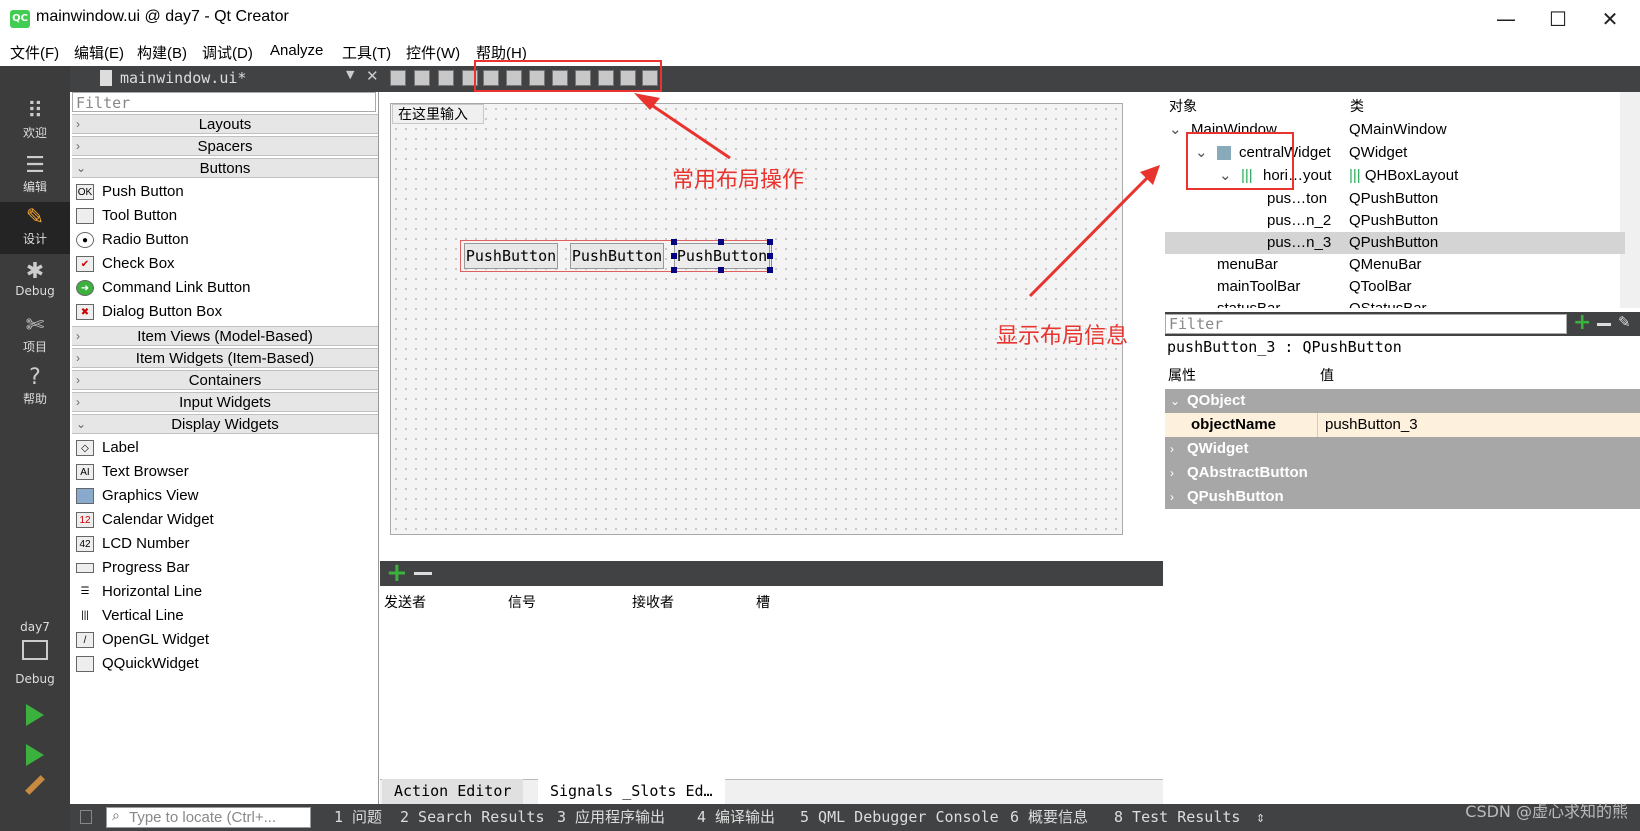 This screenshot has height=831, width=1640. What do you see at coordinates (687, 129) in the screenshot?
I see `arrow-to-toolbar` at bounding box center [687, 129].